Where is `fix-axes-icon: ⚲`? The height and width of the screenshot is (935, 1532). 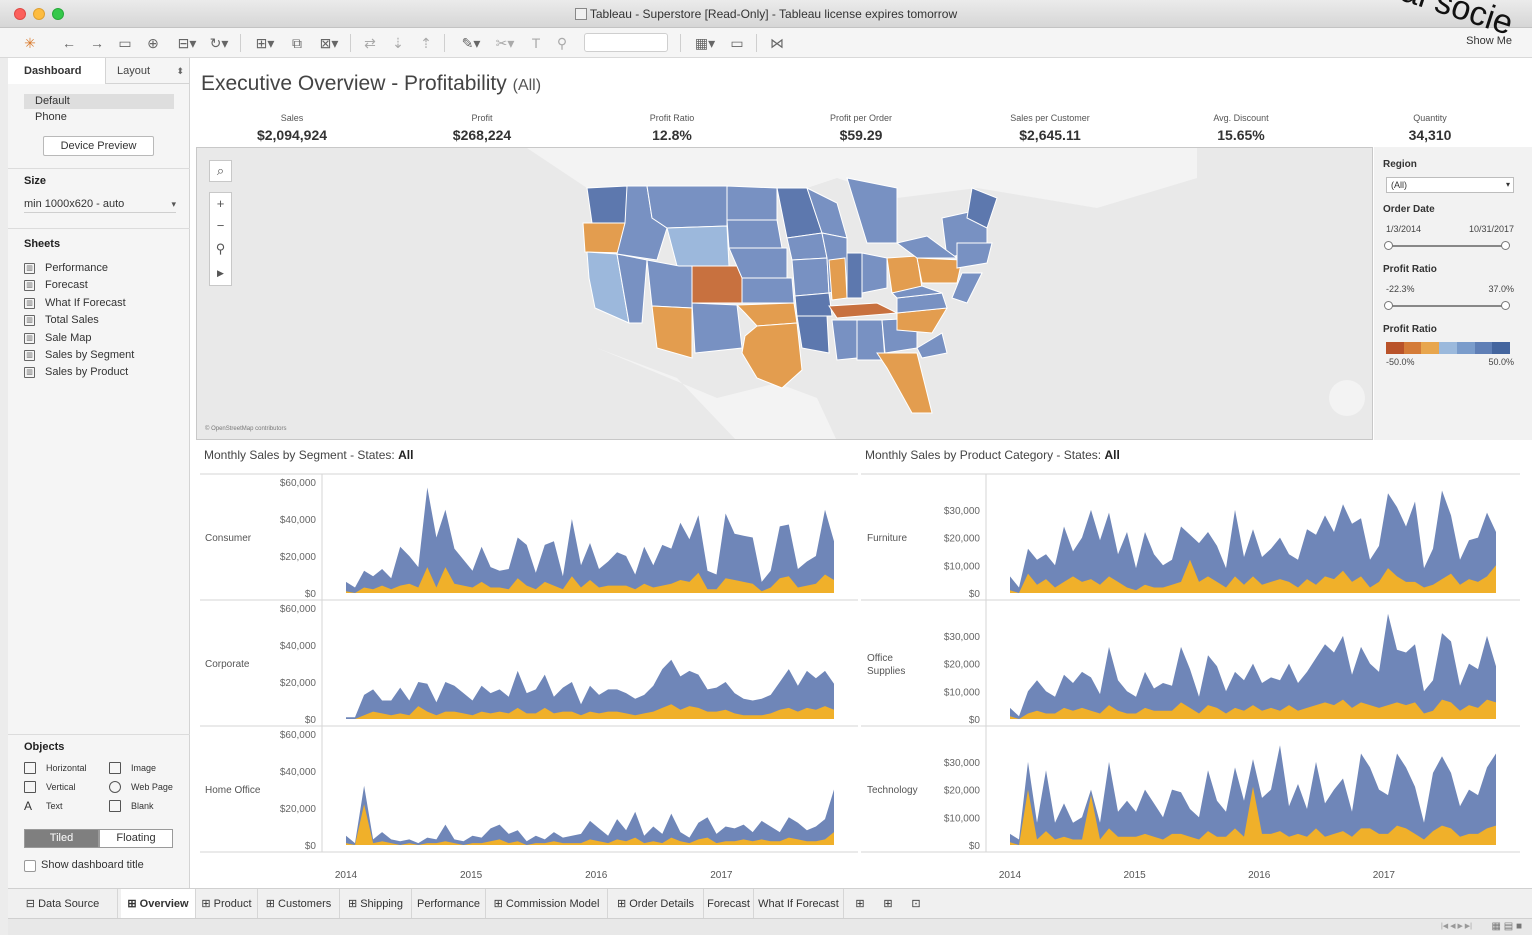
fix-axes-icon: ⚲ is located at coordinates (562, 43).